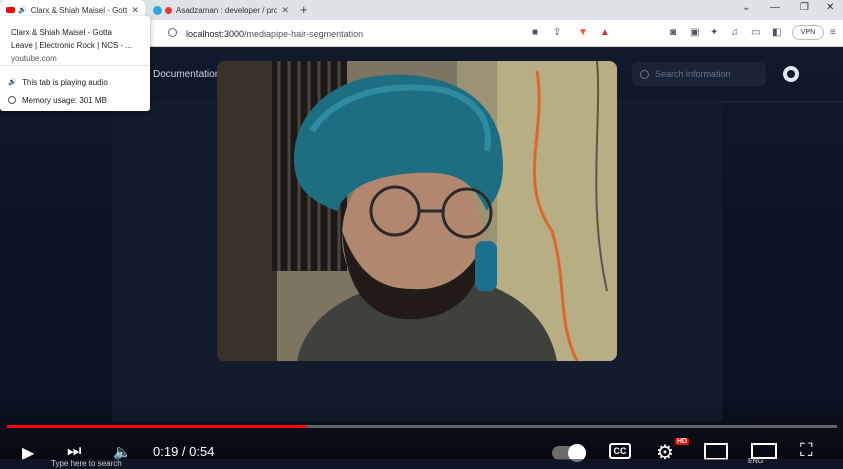 The image size is (843, 469). I want to click on theater-mode-button, so click(764, 451).